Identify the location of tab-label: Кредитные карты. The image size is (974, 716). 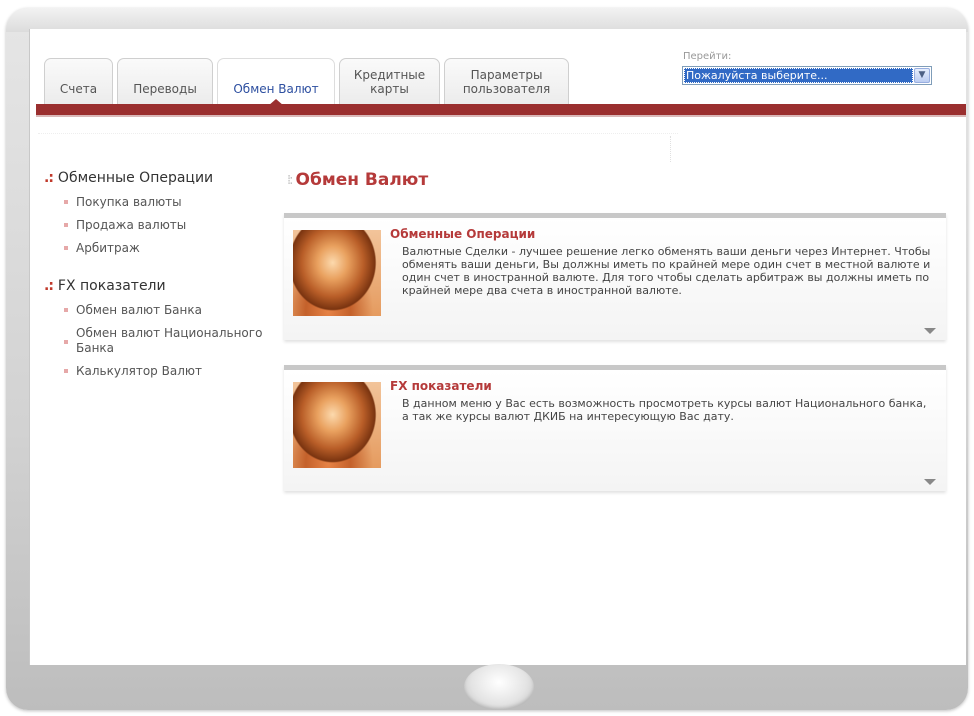
(389, 82).